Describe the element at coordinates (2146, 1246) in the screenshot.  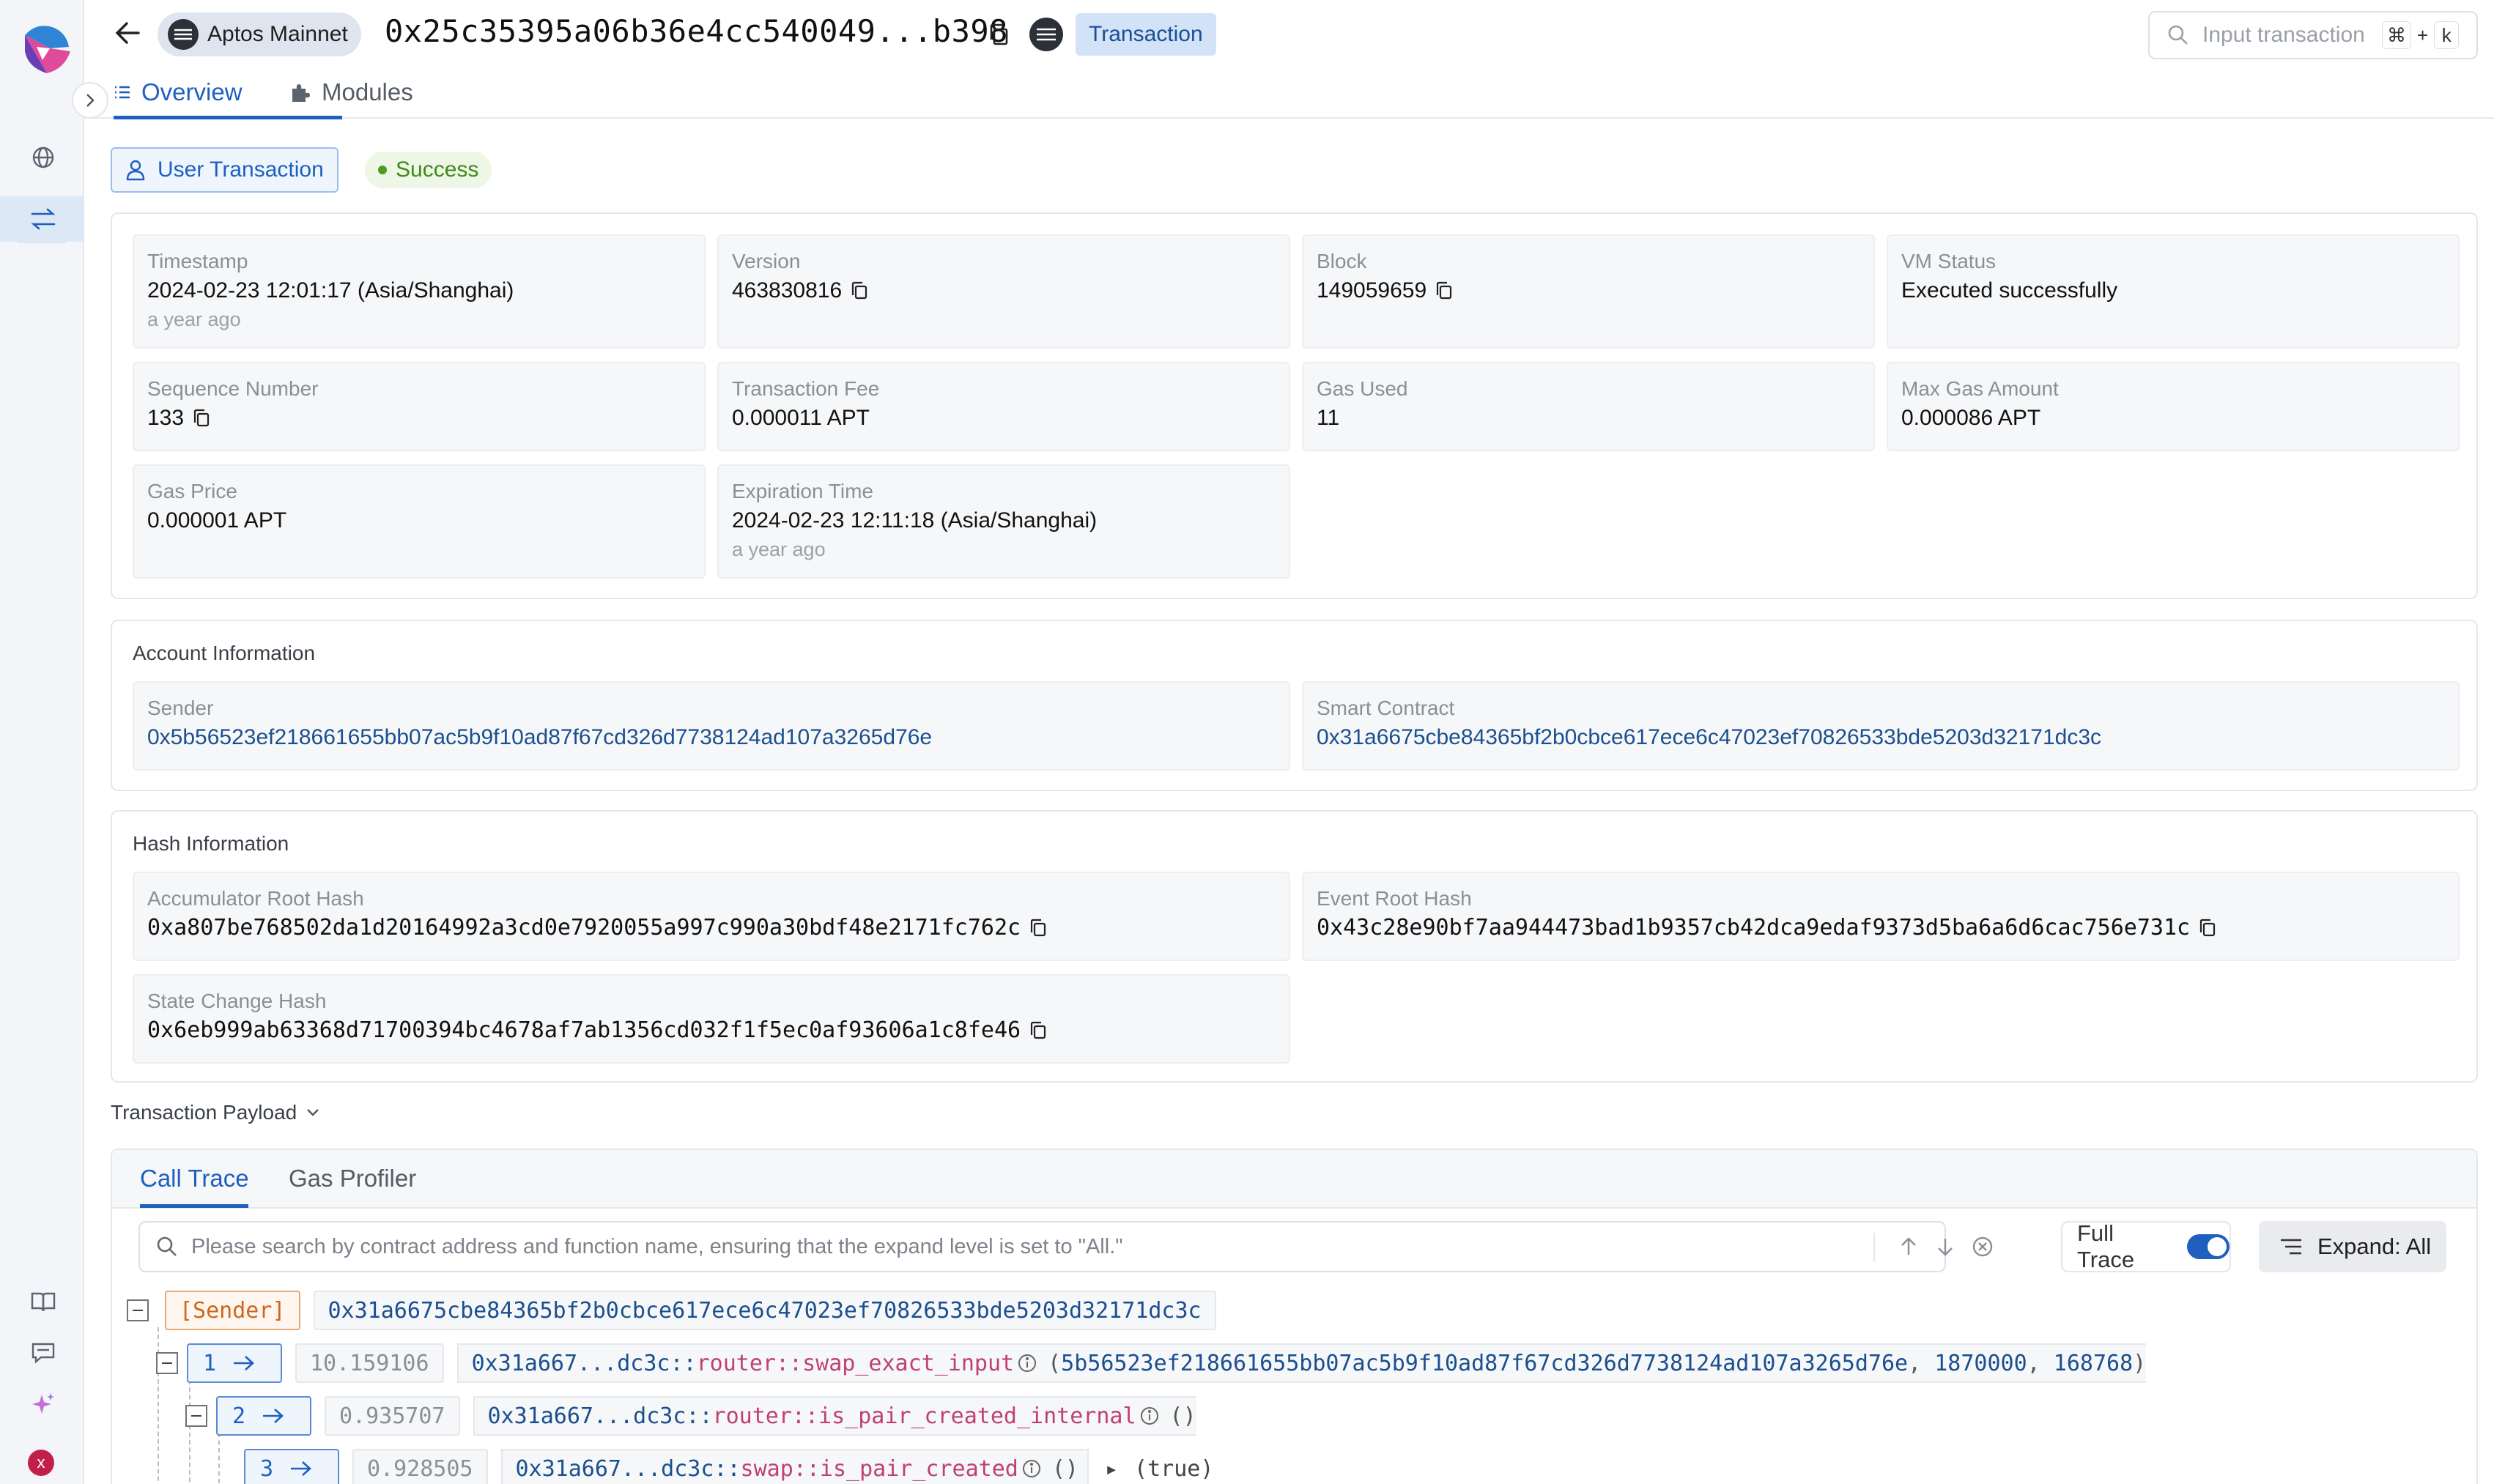
I see `full-trace-toggle: Full Trace` at that location.